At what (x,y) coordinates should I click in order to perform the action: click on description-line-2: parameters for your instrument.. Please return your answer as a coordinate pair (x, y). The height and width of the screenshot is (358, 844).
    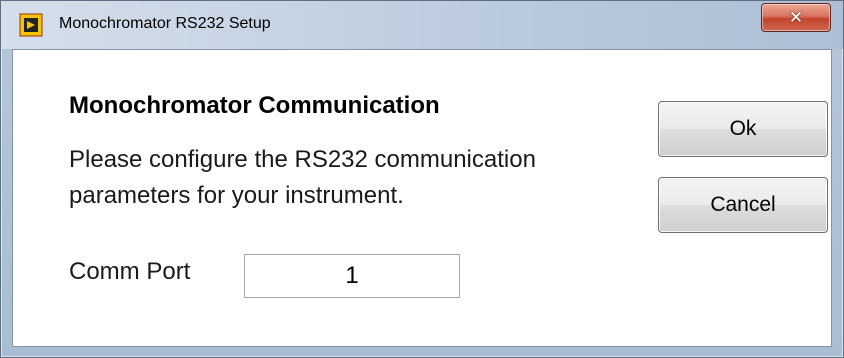
    Looking at the image, I should click on (236, 195).